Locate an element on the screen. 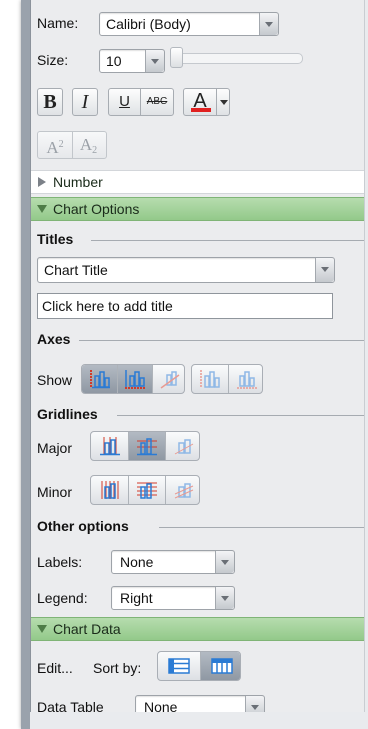 The width and height of the screenshot is (368, 729). font-size-slider-thumb is located at coordinates (176, 57).